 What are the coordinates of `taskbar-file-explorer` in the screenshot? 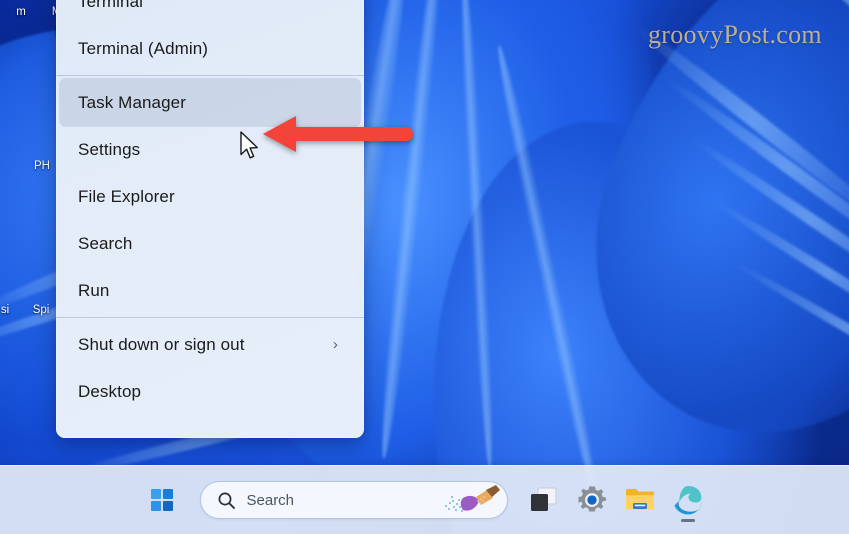 It's located at (640, 500).